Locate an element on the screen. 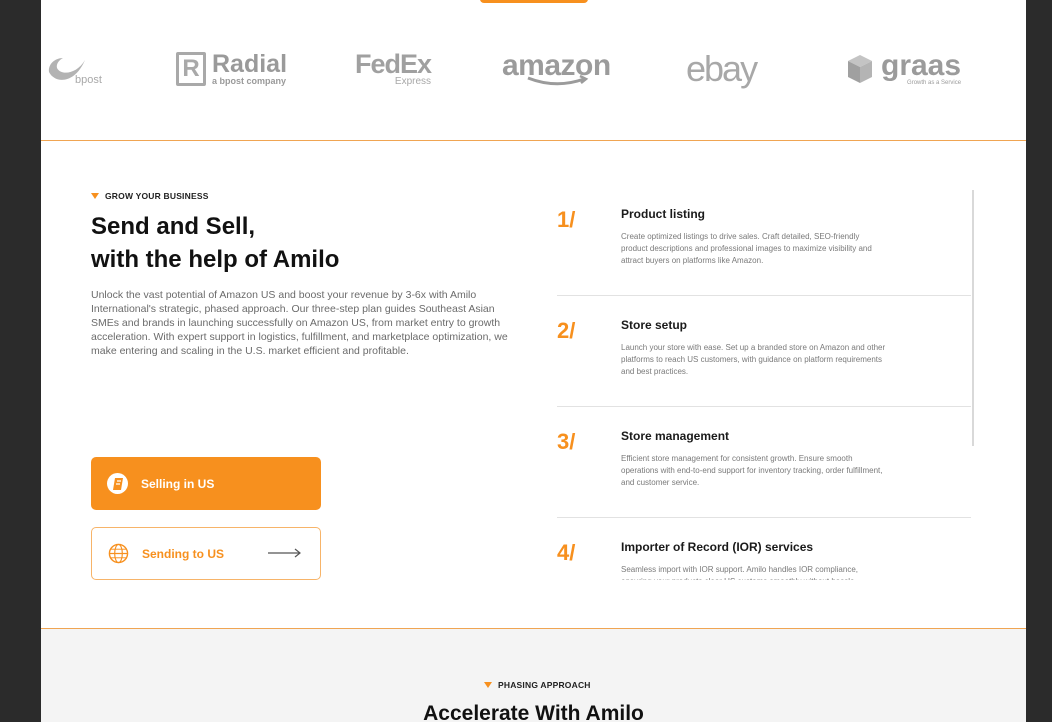  sending-to-us-button: Sending to US is located at coordinates (206, 553).